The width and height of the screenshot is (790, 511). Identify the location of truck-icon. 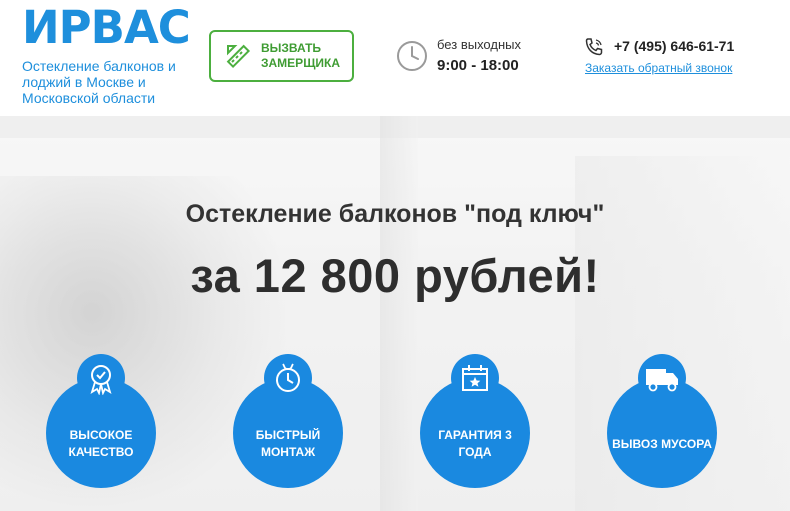
(662, 378).